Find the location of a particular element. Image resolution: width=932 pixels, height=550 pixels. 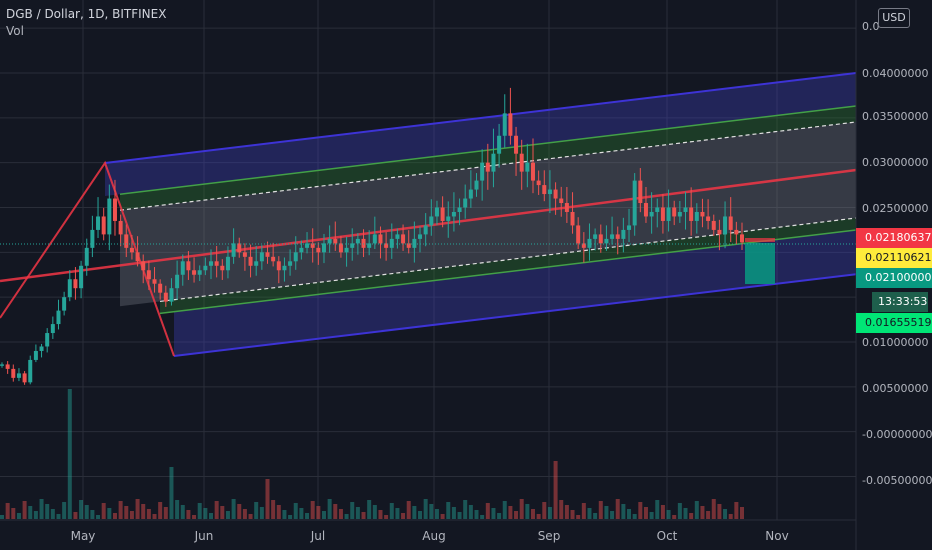

position-stop-zone is located at coordinates (760, 240).